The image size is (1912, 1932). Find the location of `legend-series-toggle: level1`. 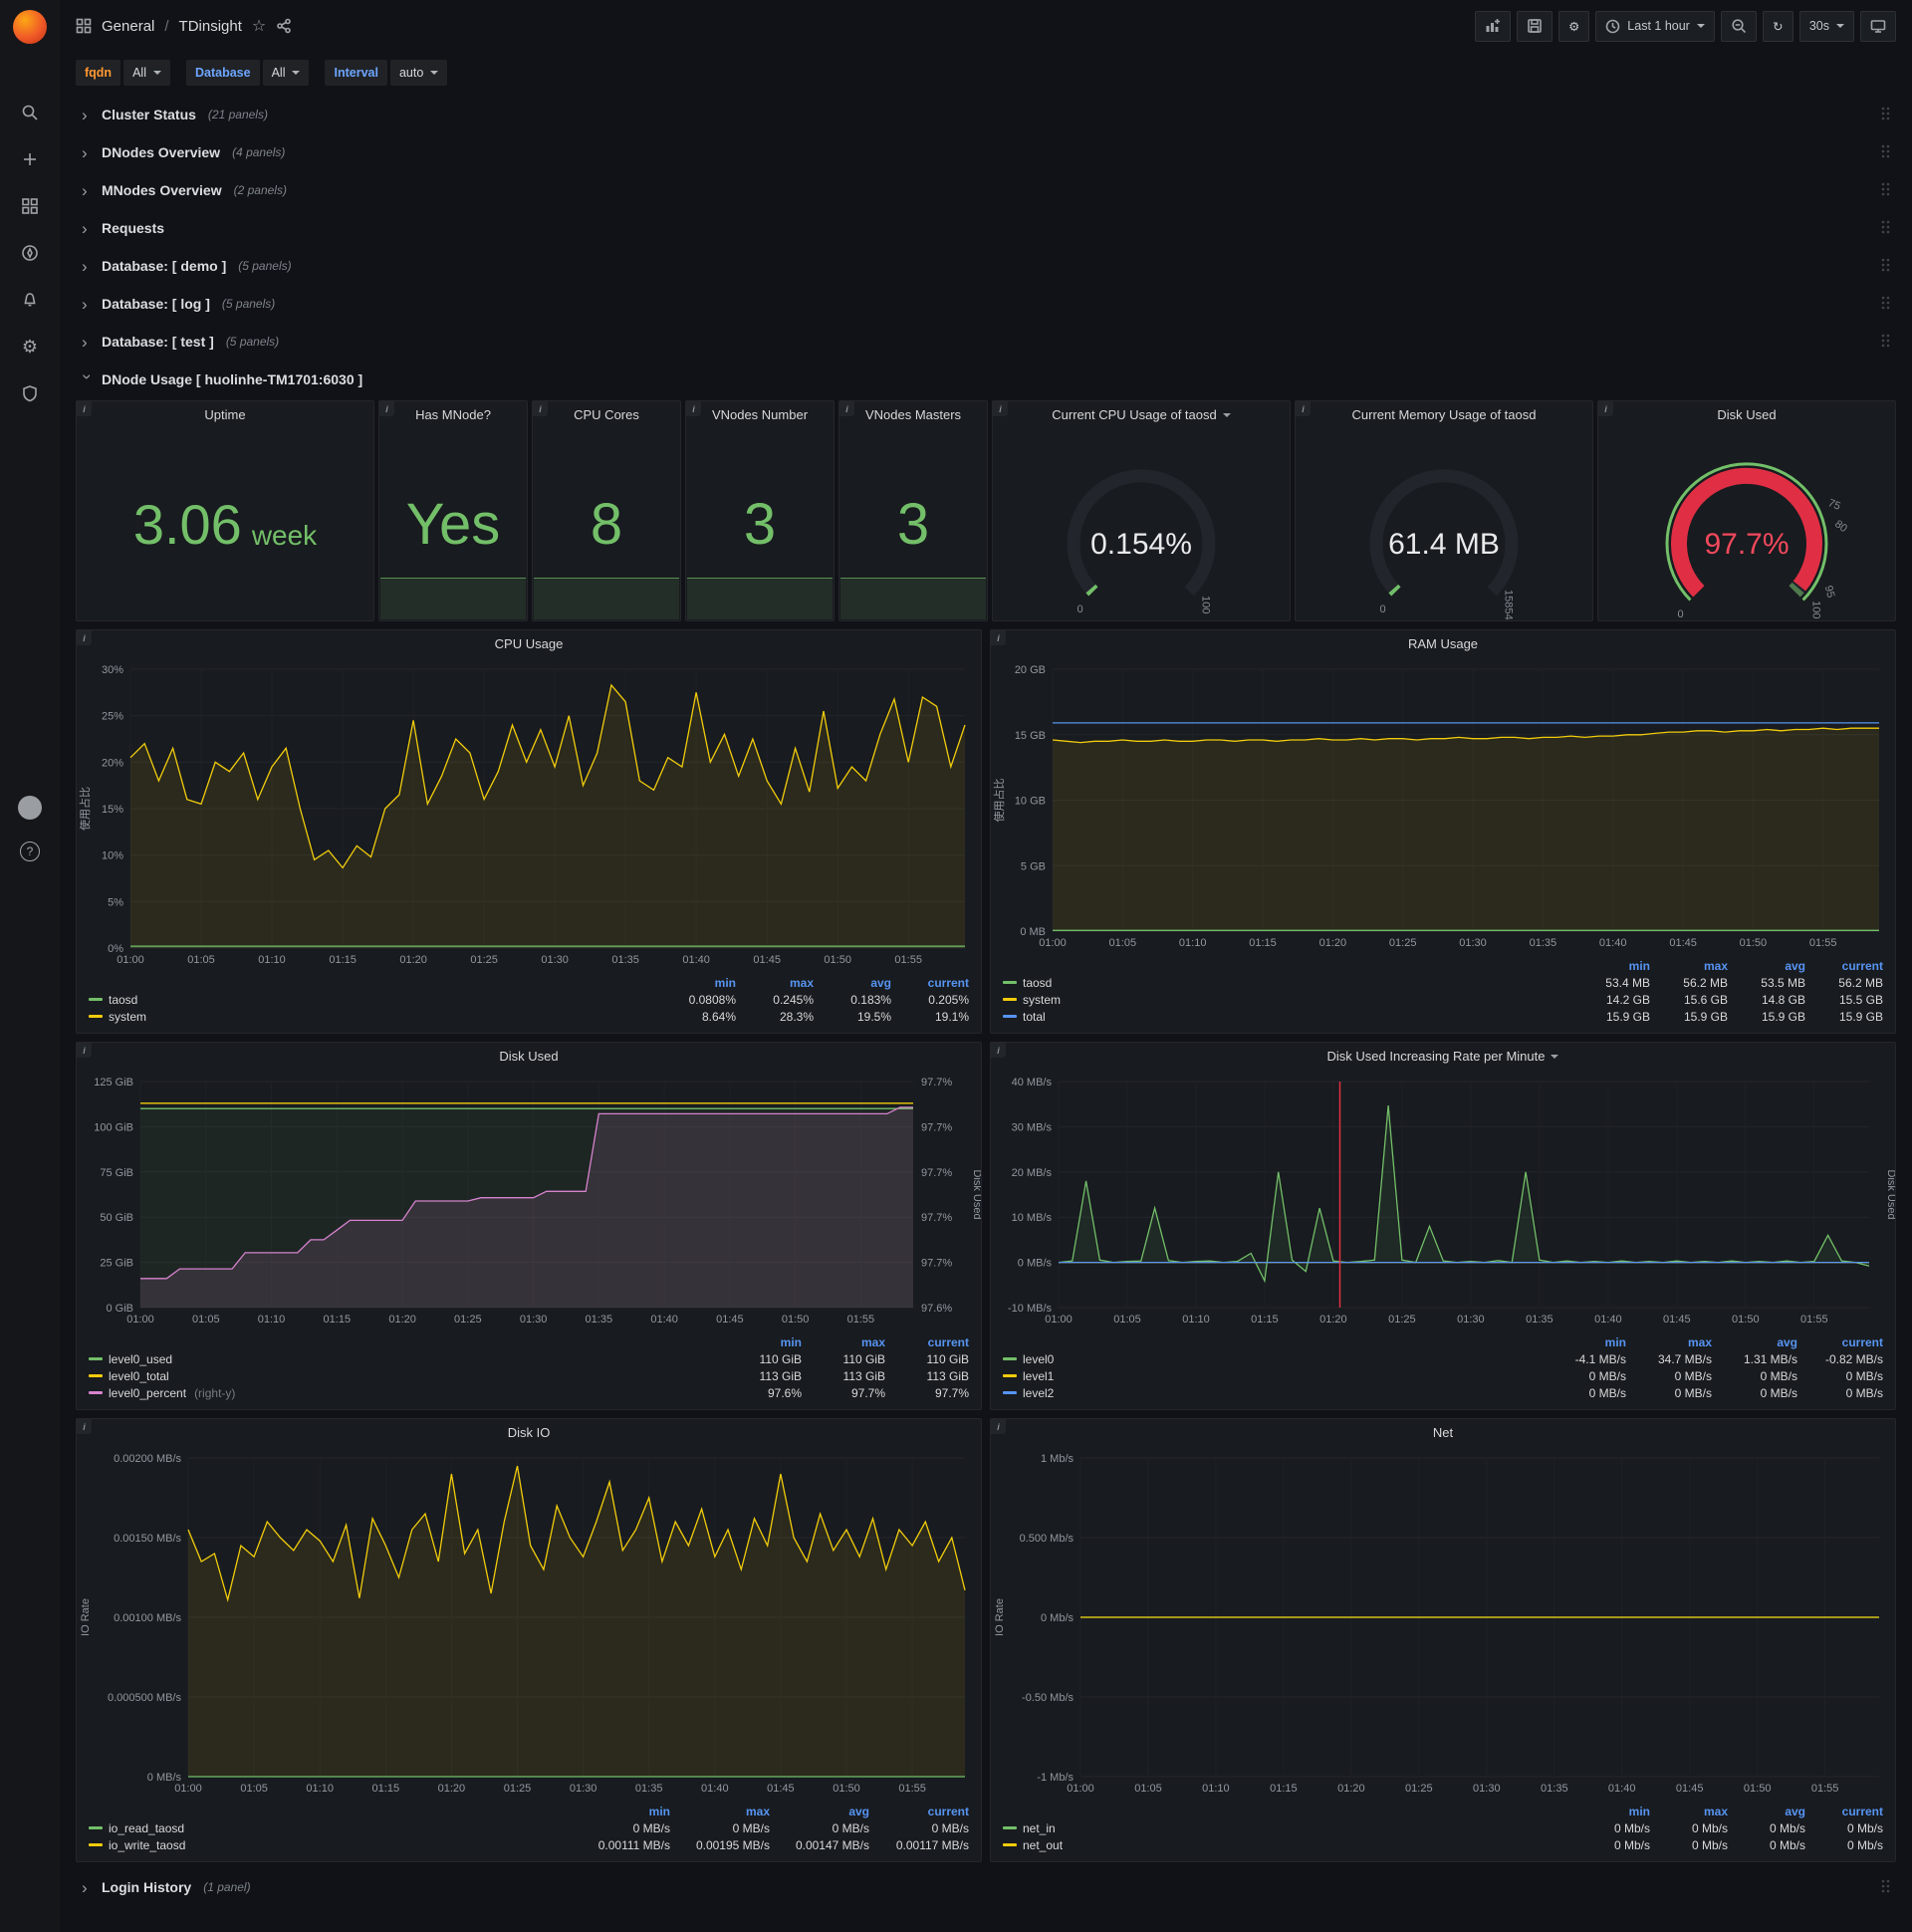

legend-series-toggle: level1 is located at coordinates (1272, 1376).